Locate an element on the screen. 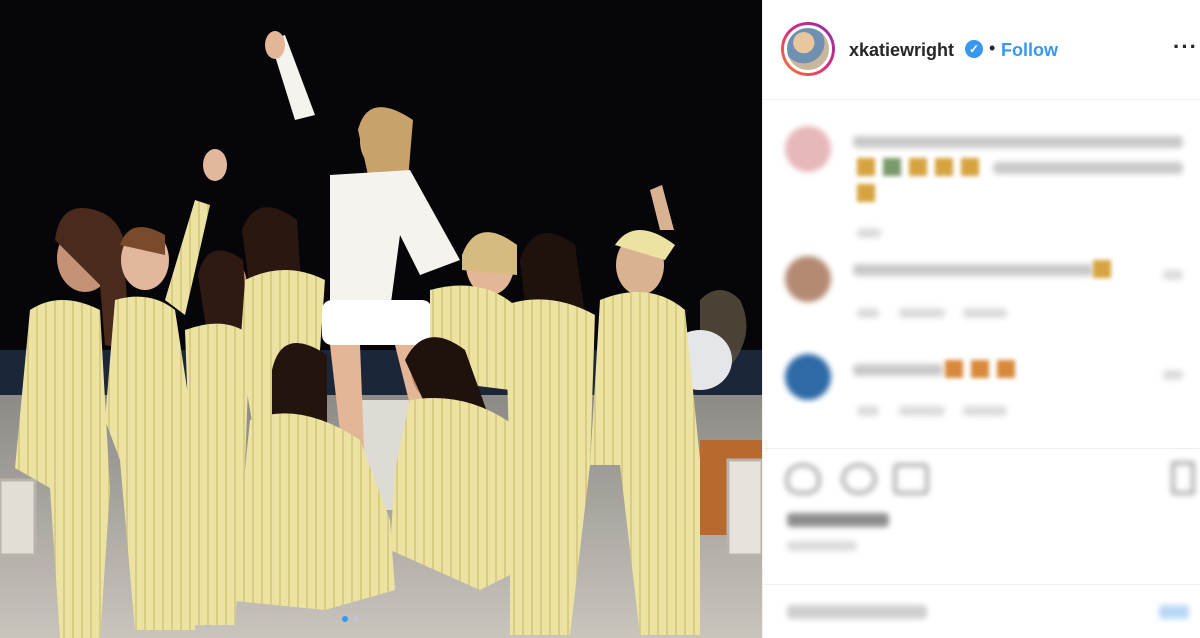  avatar-image is located at coordinates (808, 49).